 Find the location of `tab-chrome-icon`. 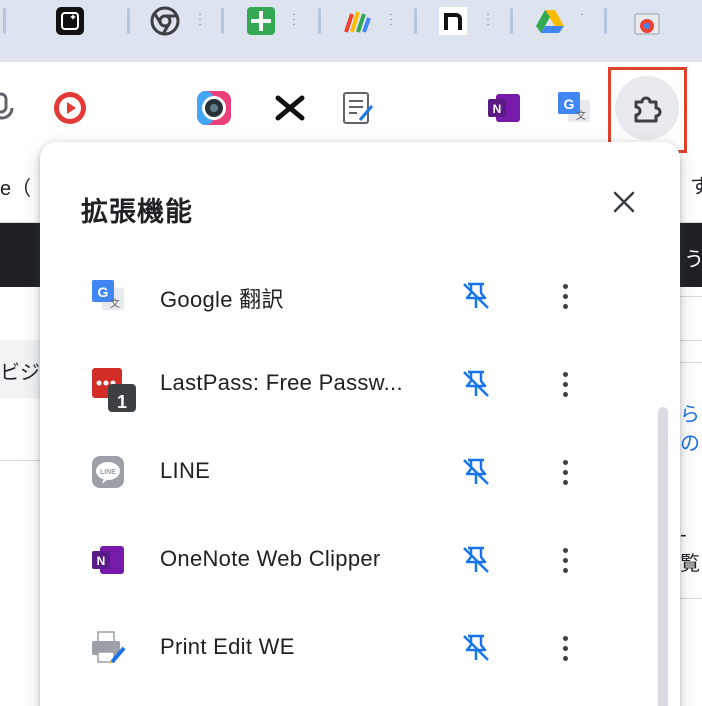

tab-chrome-icon is located at coordinates (165, 21).